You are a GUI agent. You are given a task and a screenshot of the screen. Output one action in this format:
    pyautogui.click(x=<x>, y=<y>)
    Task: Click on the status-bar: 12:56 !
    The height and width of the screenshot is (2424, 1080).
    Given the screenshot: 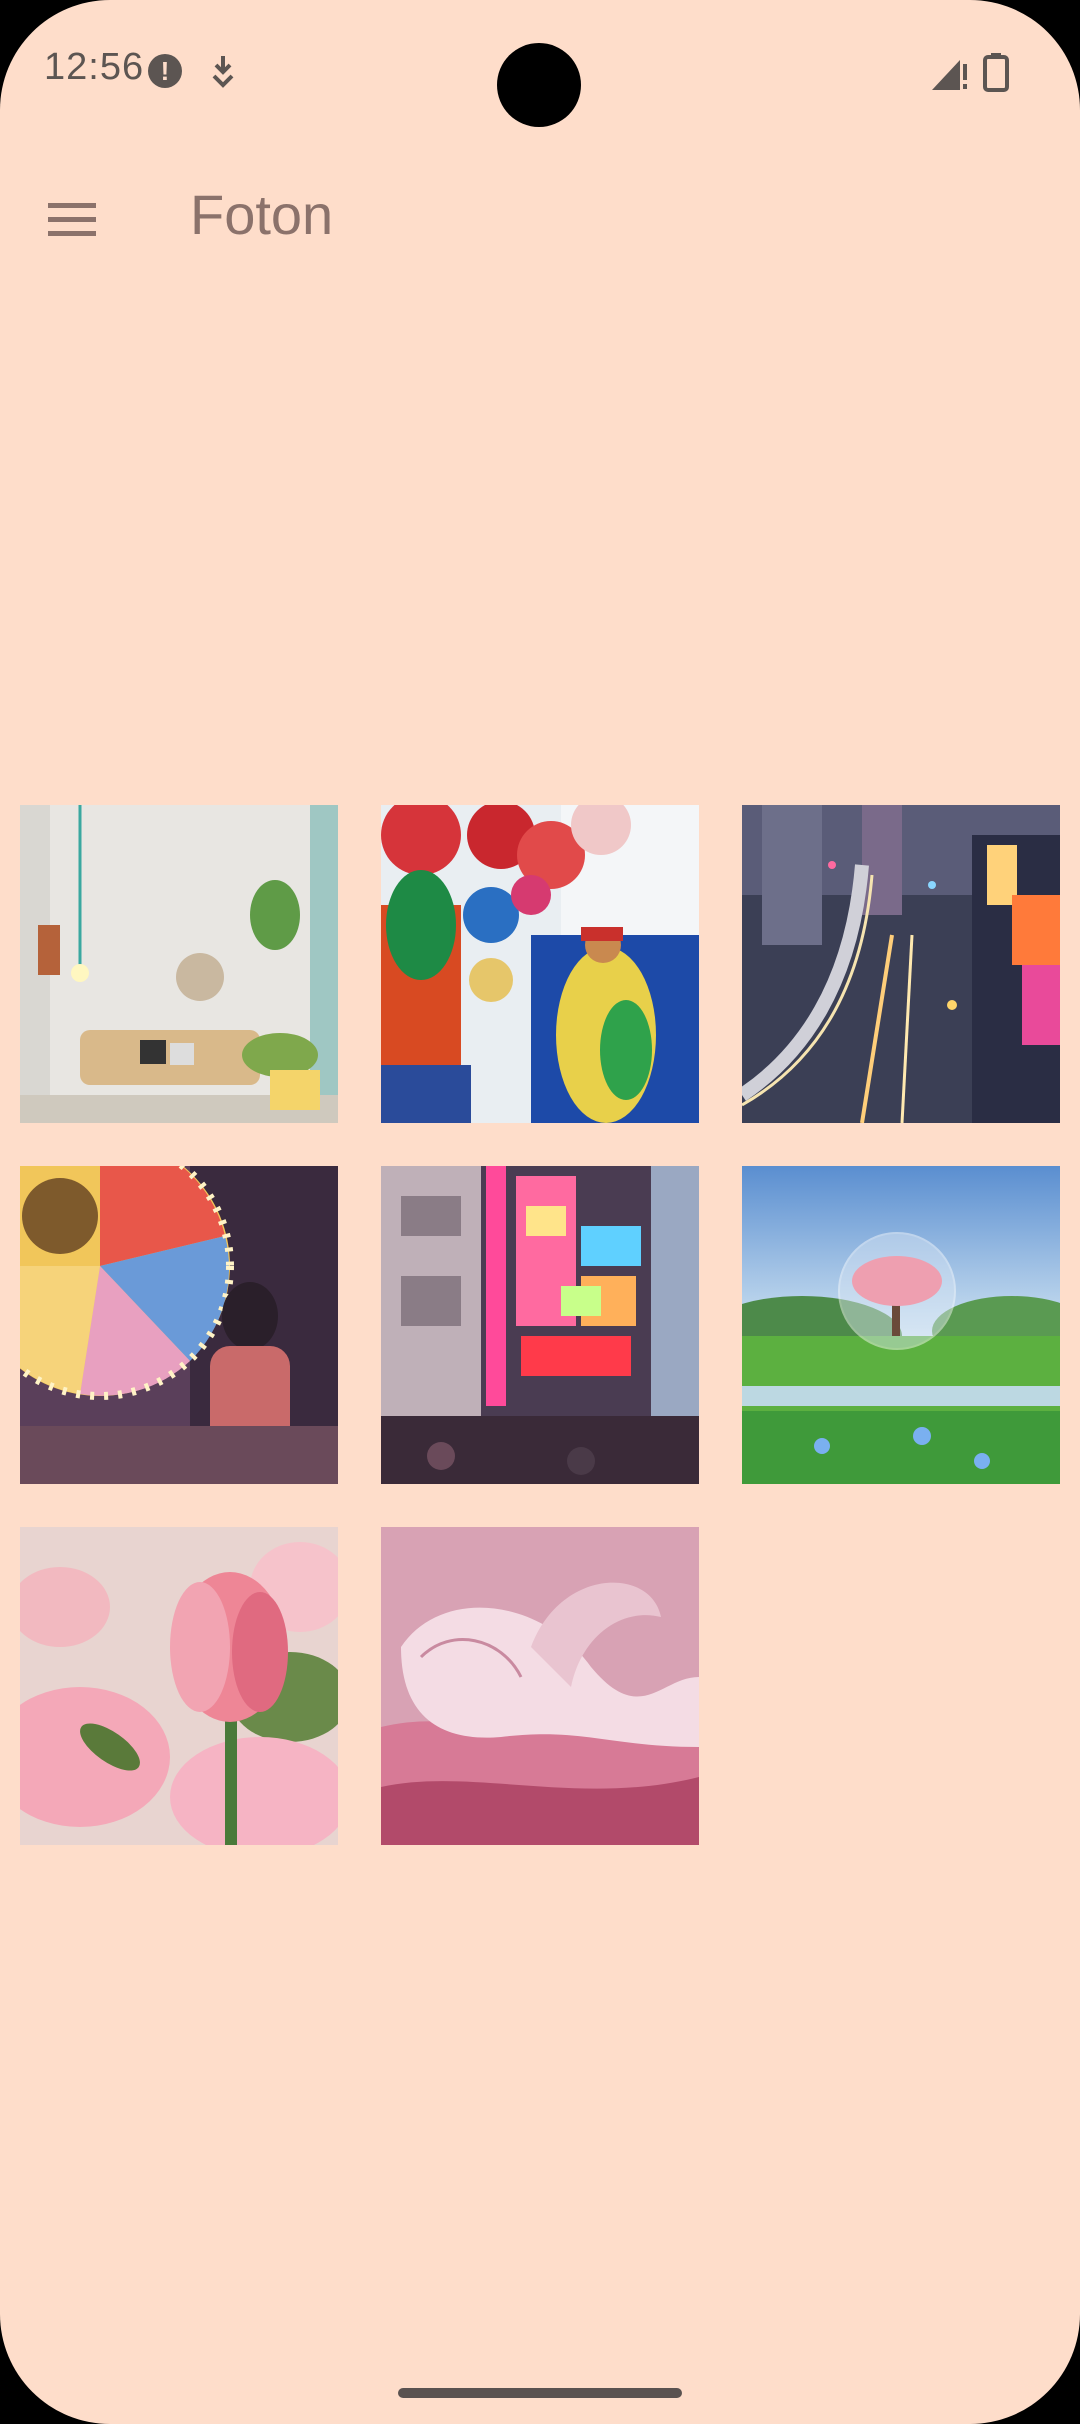 What is the action you would take?
    pyautogui.click(x=540, y=70)
    